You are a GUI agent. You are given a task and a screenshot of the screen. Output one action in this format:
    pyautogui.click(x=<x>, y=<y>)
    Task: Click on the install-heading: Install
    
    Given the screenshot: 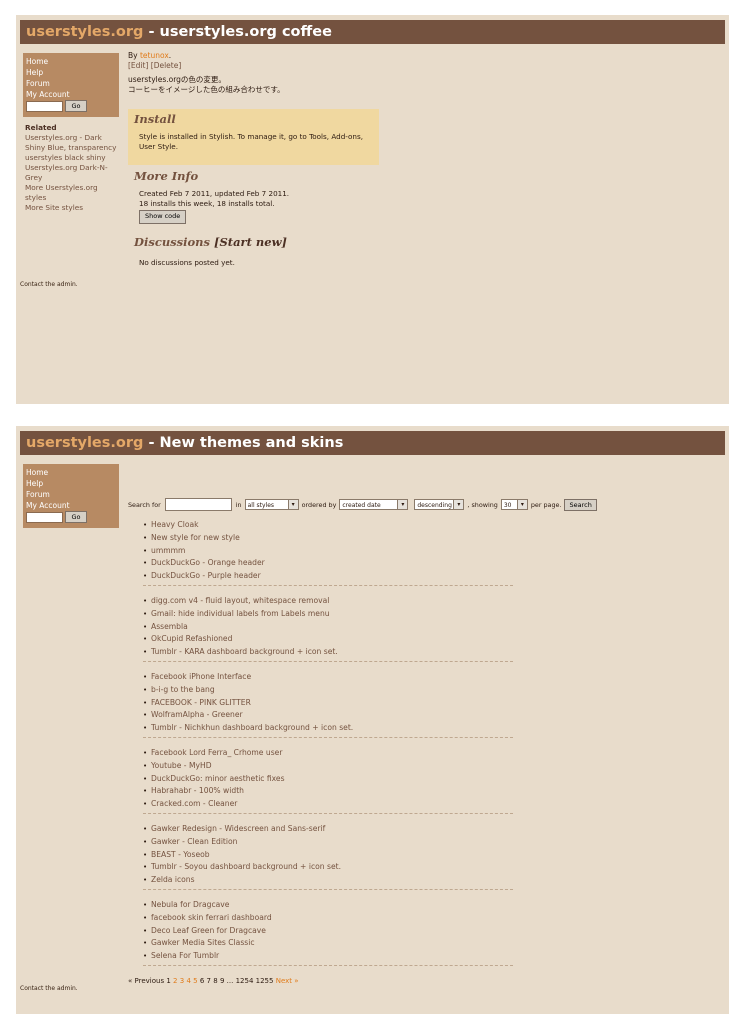 What is the action you would take?
    pyautogui.click(x=155, y=119)
    